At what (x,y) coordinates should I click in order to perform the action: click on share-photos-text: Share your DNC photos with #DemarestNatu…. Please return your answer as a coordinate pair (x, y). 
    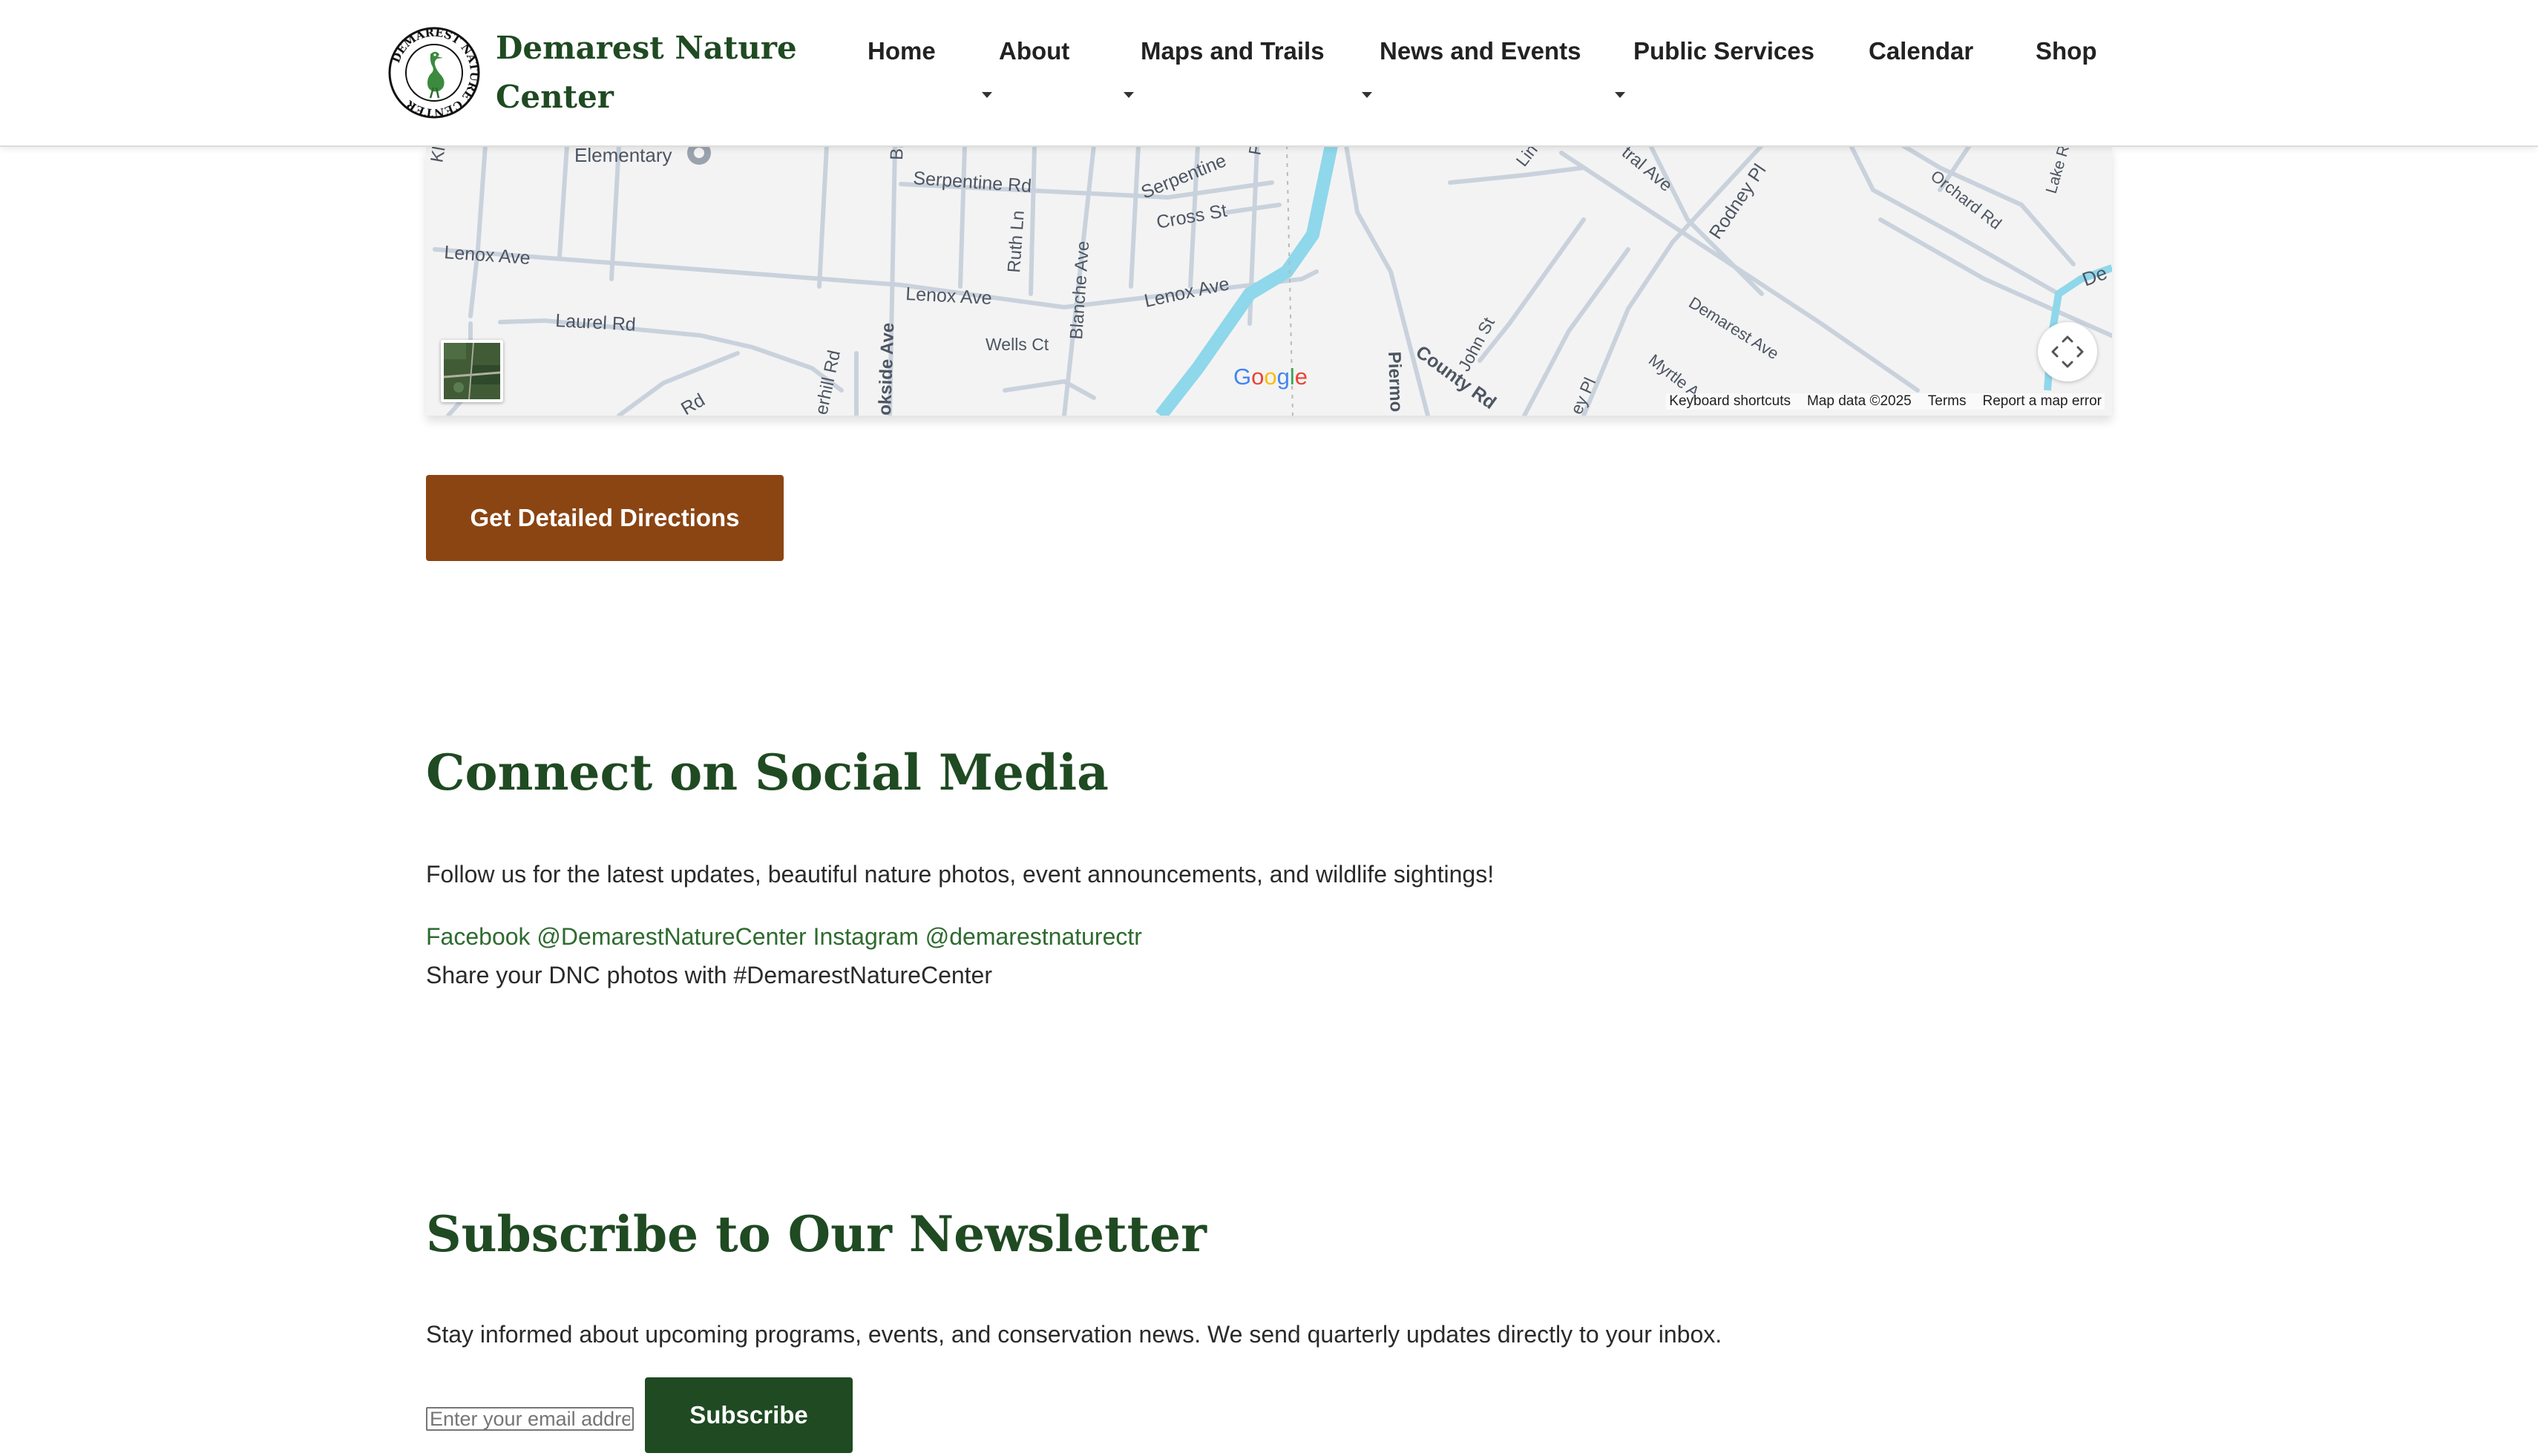
    Looking at the image, I should click on (709, 975).